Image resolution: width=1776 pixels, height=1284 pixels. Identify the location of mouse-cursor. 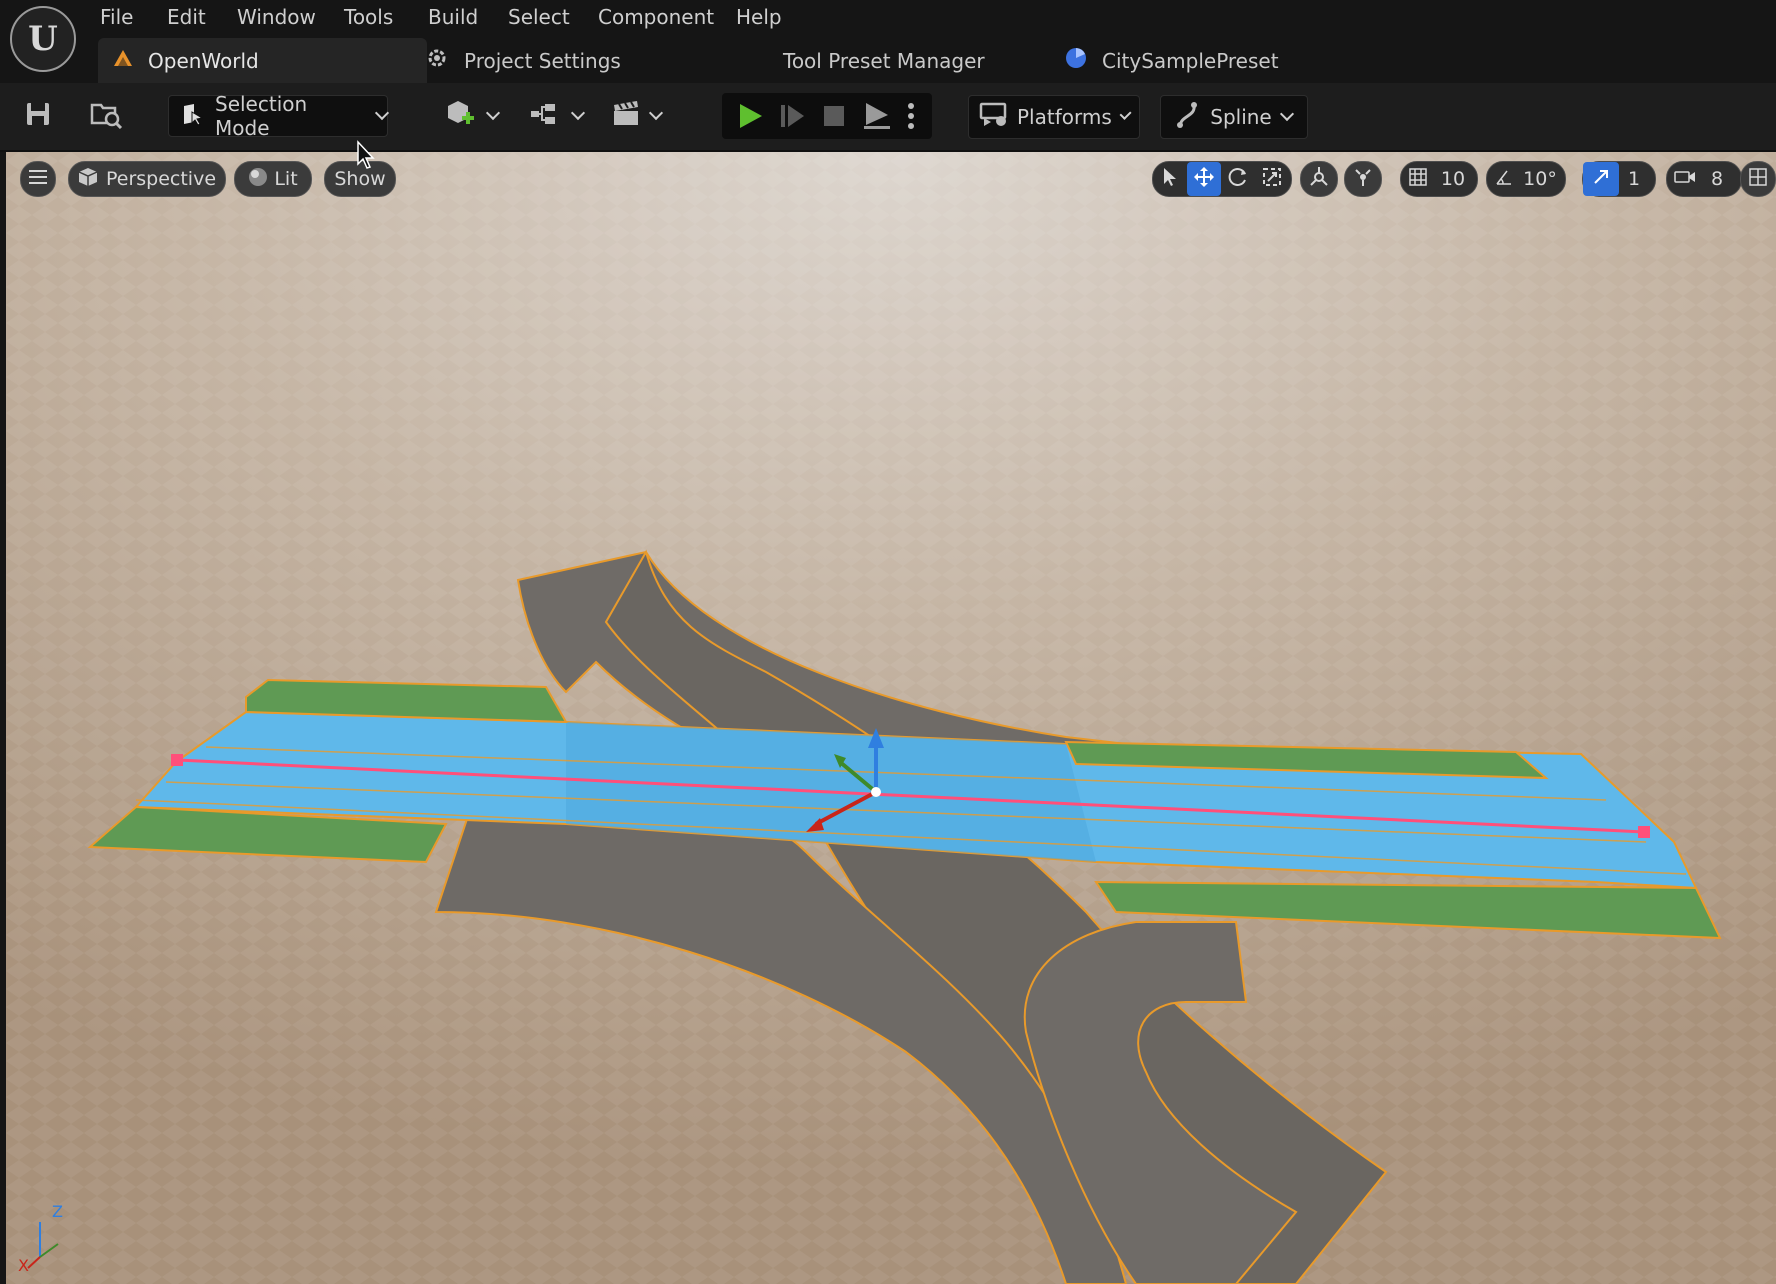
(366, 157).